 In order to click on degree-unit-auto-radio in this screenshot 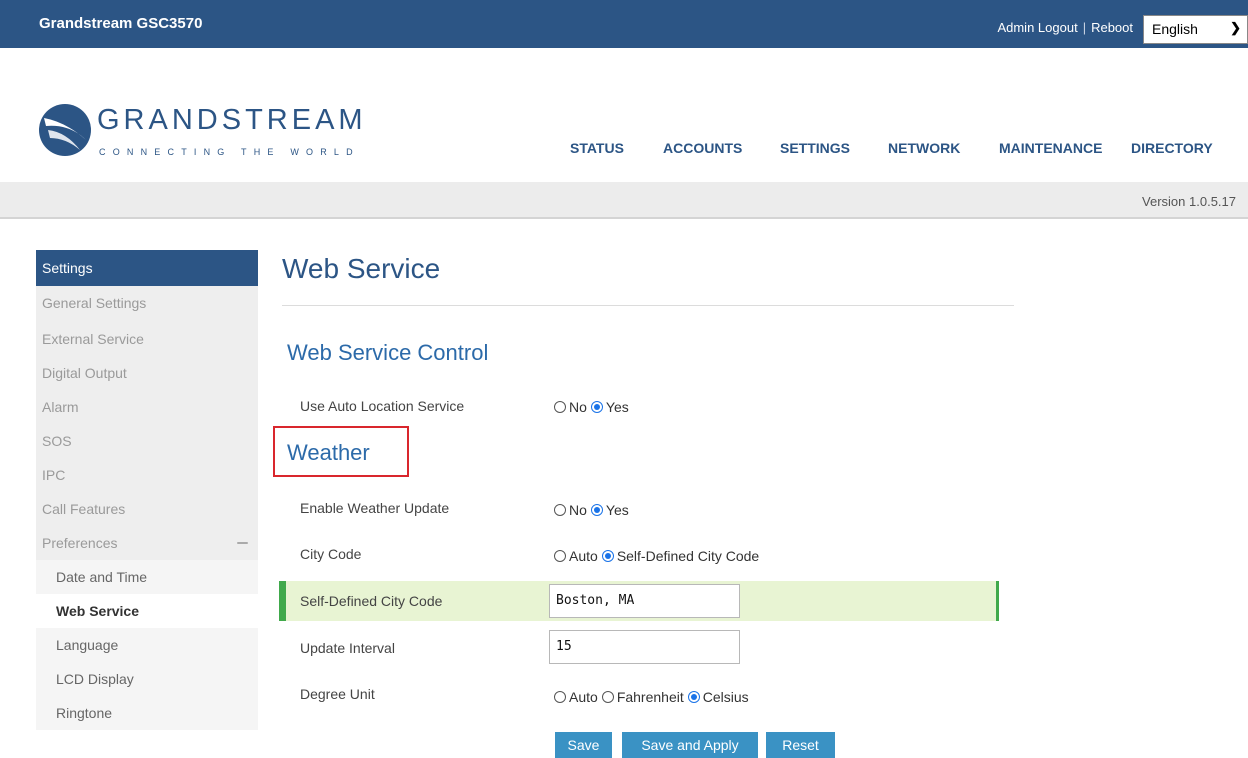, I will do `click(560, 697)`.